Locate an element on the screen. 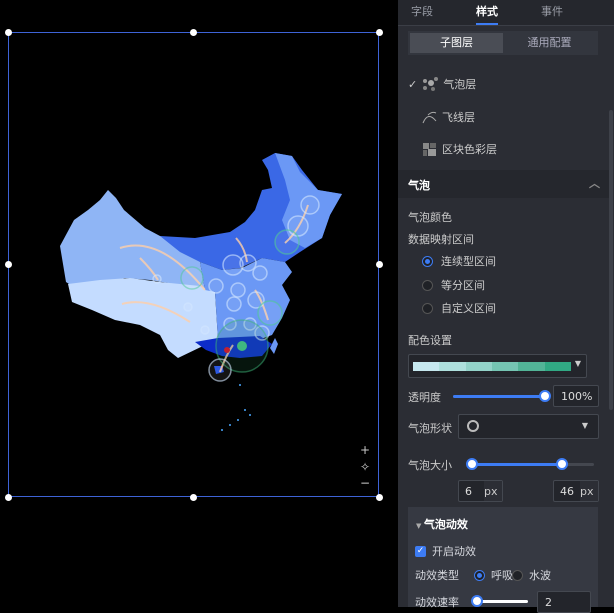 The image size is (614, 613). color-scheme-select: ▼ is located at coordinates (497, 366).